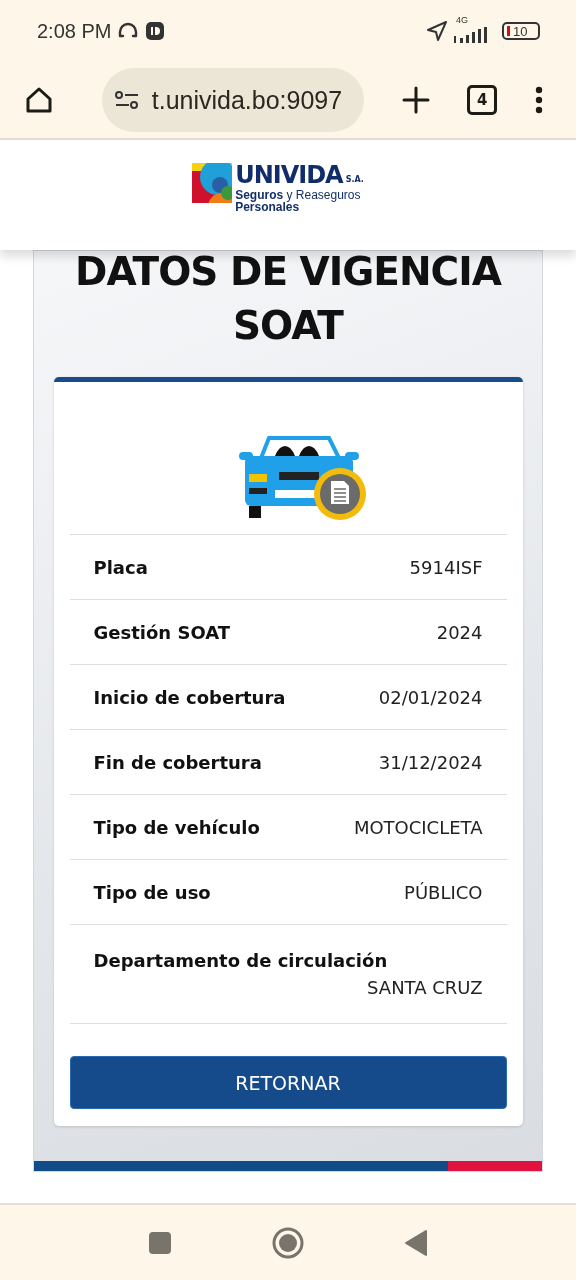 The height and width of the screenshot is (1280, 576). What do you see at coordinates (241, 960) in the screenshot?
I see `field-label: Departamento de circulación` at bounding box center [241, 960].